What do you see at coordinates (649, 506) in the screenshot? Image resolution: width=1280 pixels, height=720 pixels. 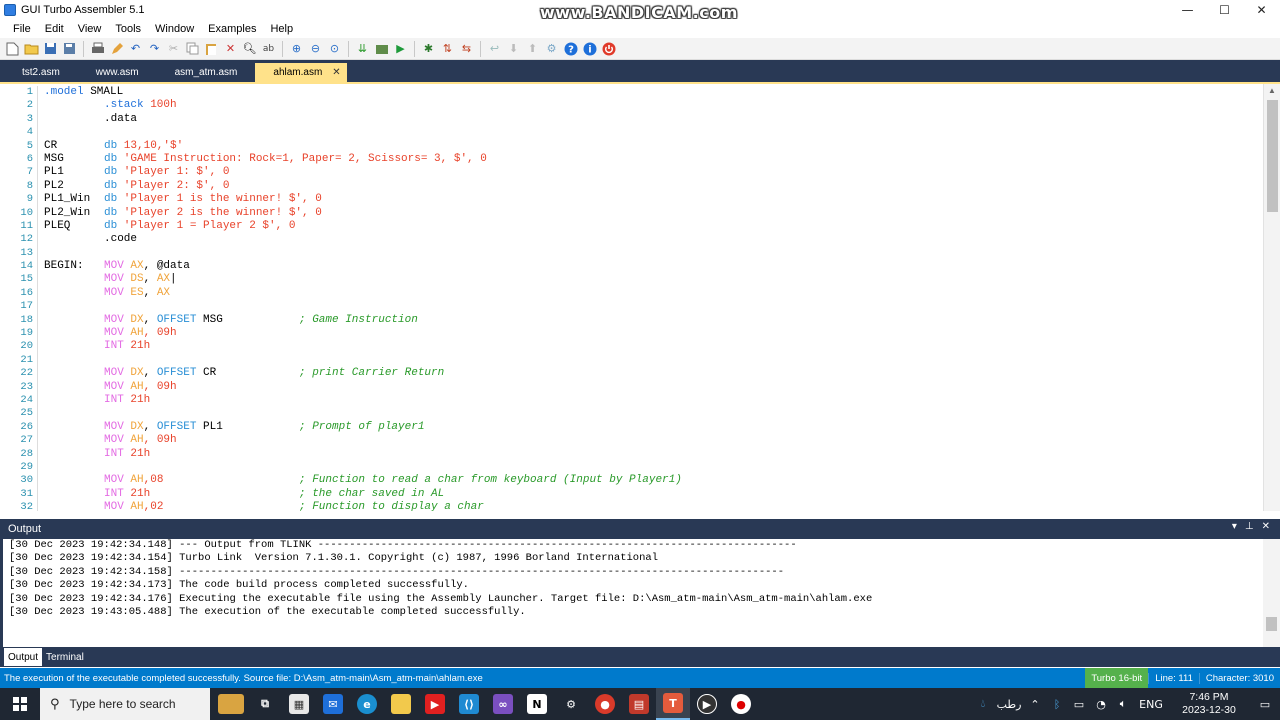 I see `code-line: MOV AH,02 ; Function to display a char` at bounding box center [649, 506].